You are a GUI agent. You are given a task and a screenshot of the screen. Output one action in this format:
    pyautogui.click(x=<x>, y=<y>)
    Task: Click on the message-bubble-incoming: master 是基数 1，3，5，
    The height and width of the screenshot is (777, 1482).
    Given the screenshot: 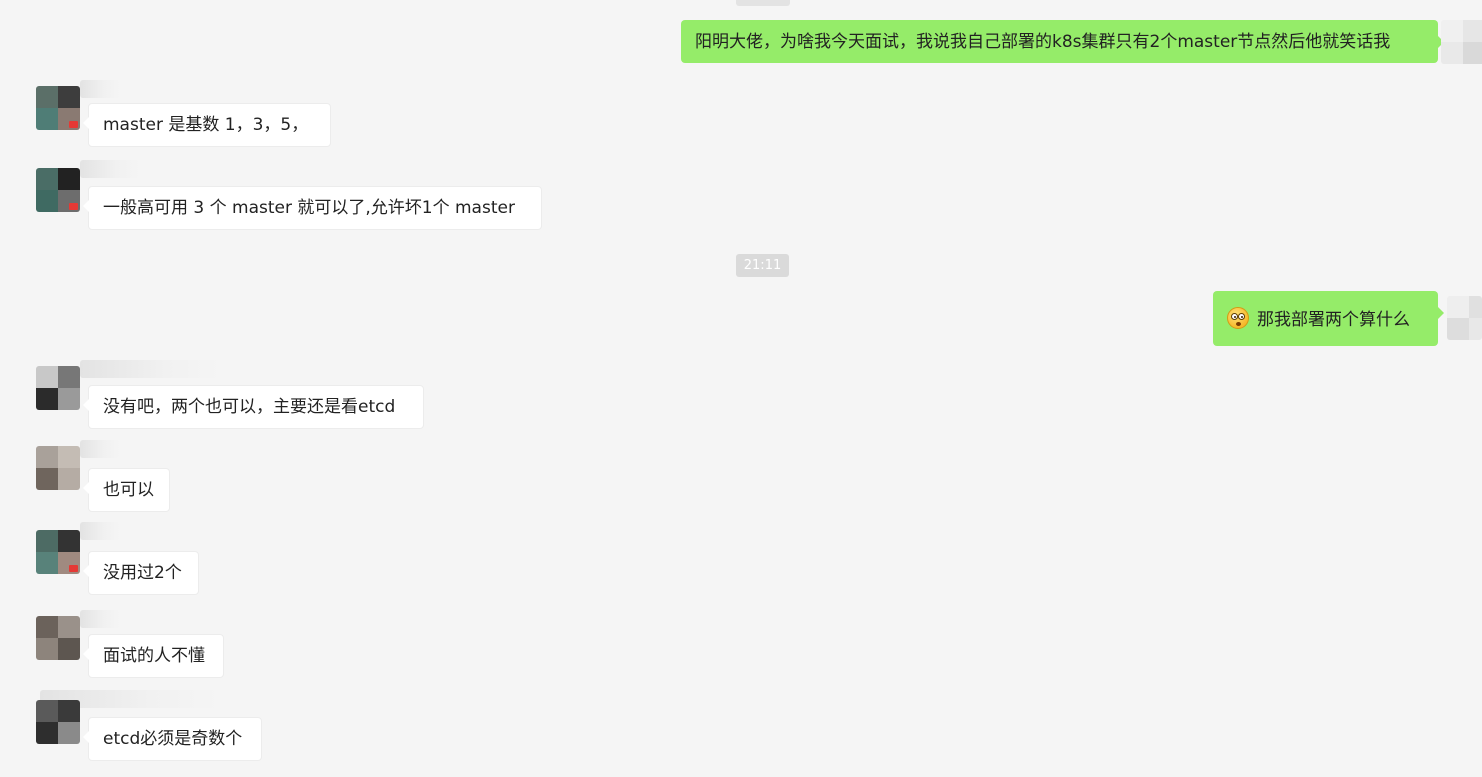 What is the action you would take?
    pyautogui.click(x=207, y=125)
    